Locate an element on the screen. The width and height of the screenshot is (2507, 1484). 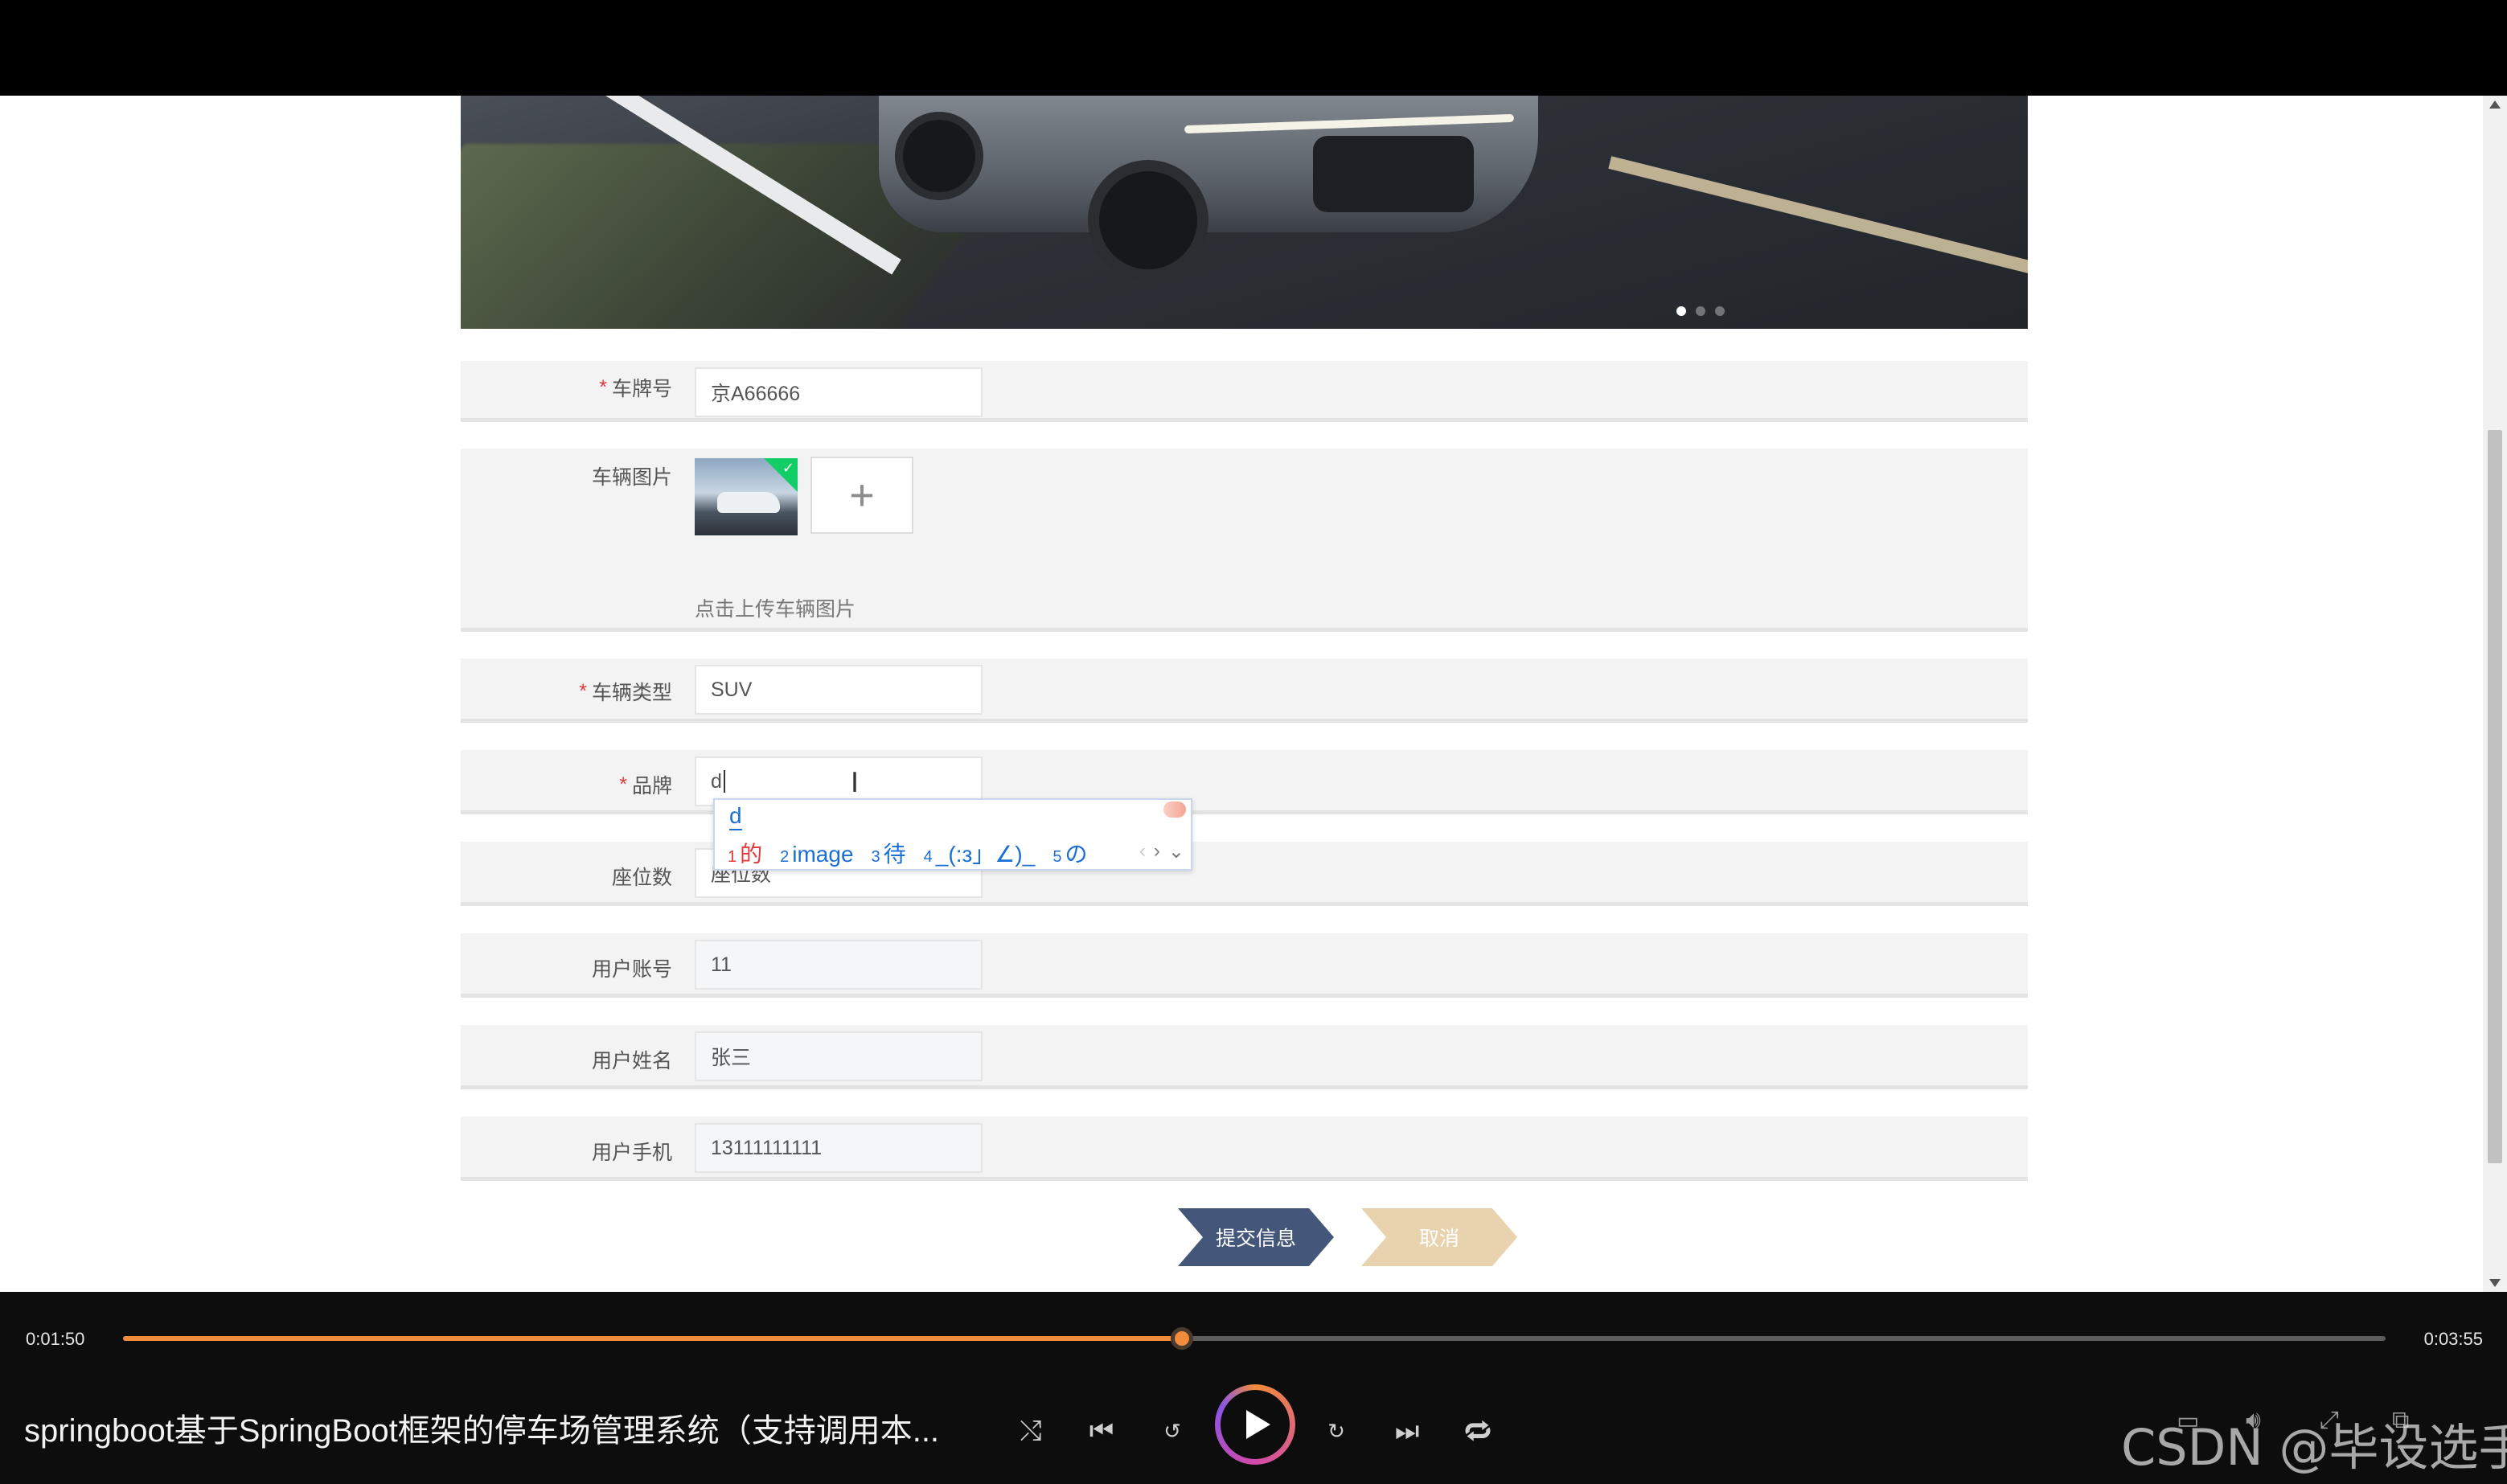
candidate-text: 的 is located at coordinates (751, 854).